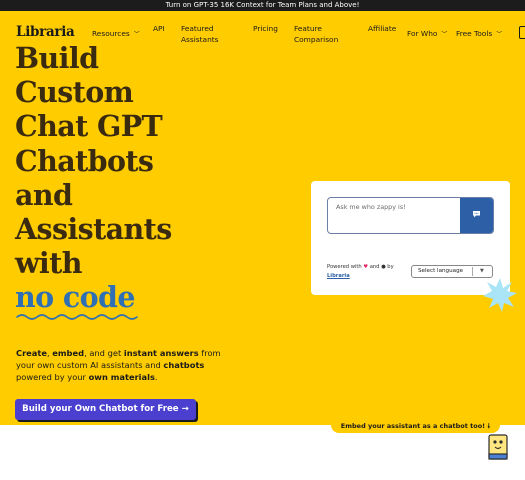 The width and height of the screenshot is (525, 480). Describe the element at coordinates (77, 317) in the screenshot. I see `squiggle-underline-icon` at that location.